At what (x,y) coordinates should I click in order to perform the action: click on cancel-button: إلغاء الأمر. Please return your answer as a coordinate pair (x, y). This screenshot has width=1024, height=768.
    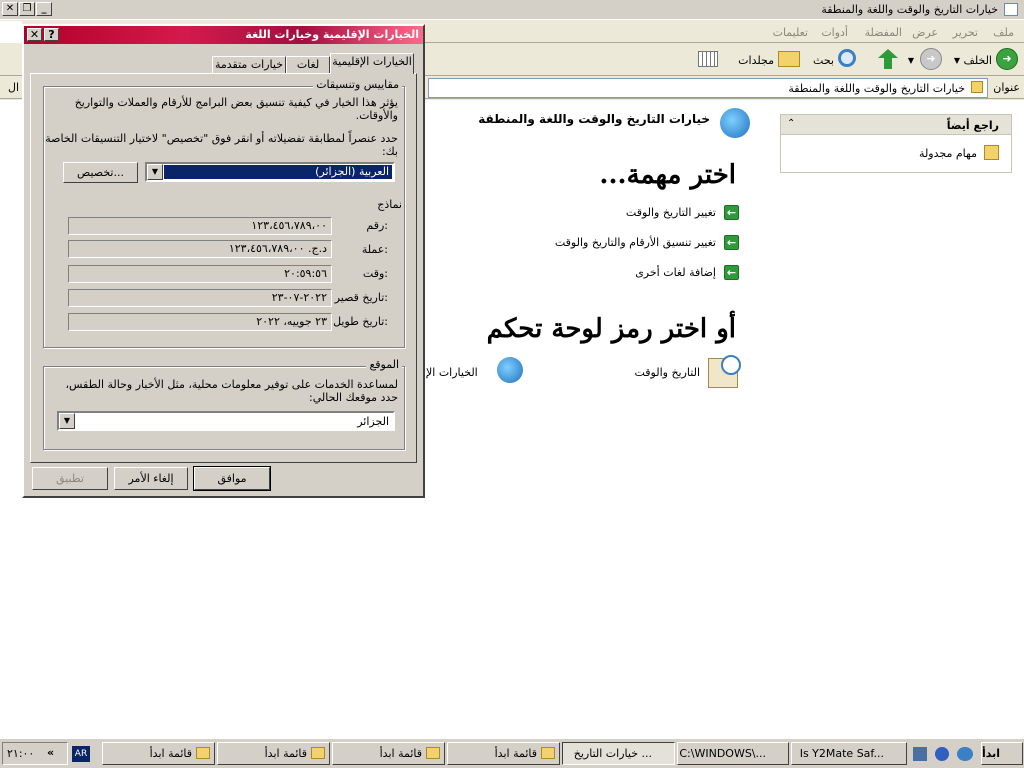
    Looking at the image, I should click on (151, 478).